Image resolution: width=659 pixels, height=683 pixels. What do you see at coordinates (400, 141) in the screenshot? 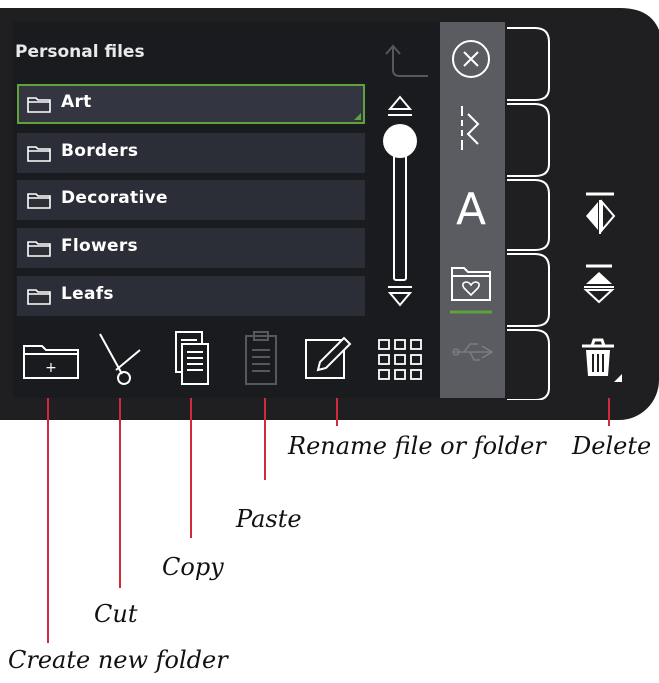
I see `scroll-thumb` at bounding box center [400, 141].